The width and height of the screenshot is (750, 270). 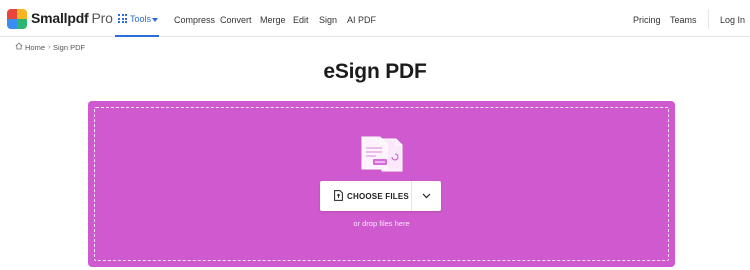 I want to click on nav-link-teams: Teams, so click(x=683, y=20).